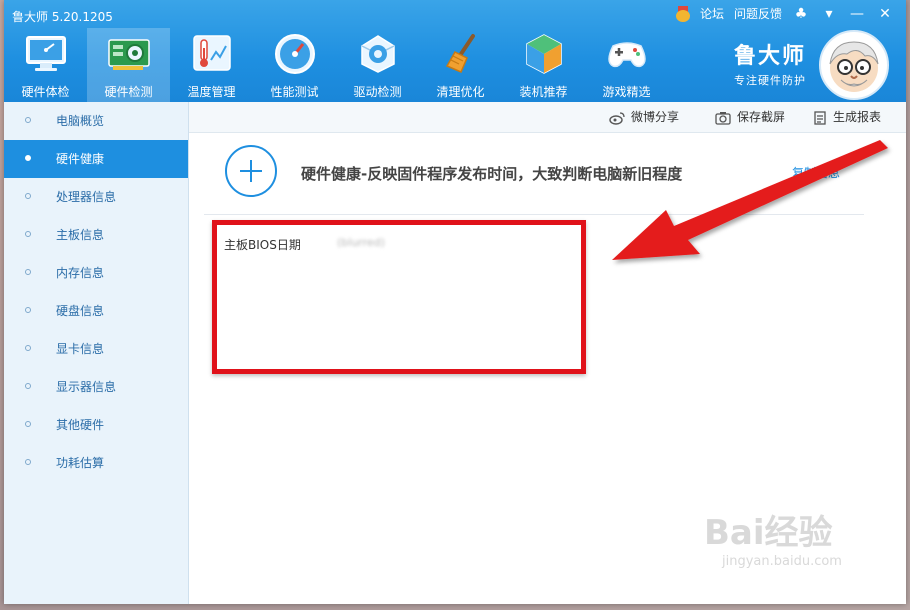 This screenshot has width=910, height=610. What do you see at coordinates (80, 425) in the screenshot?
I see `sidebar-item-label: 其他硬件` at bounding box center [80, 425].